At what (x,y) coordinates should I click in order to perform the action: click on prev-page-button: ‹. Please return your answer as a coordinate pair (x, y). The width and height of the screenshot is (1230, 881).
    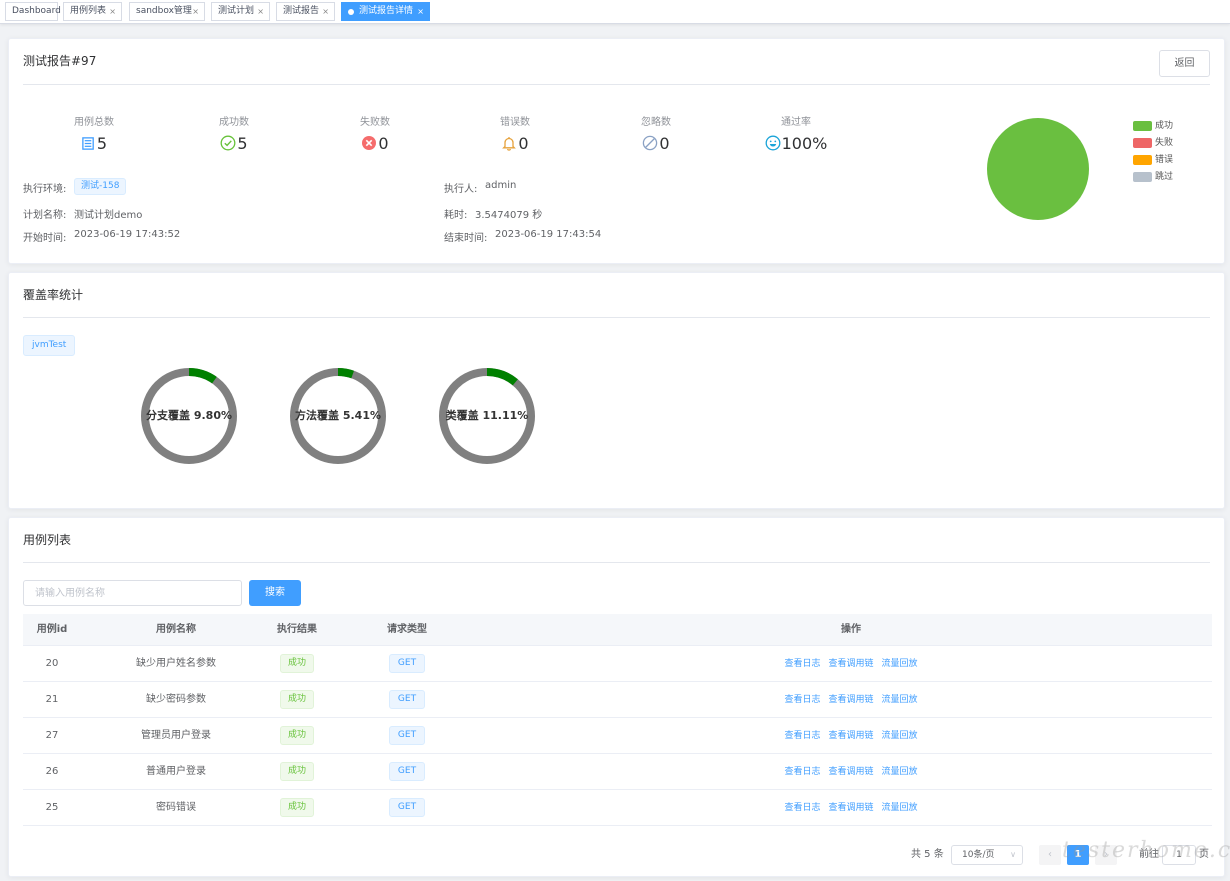
    Looking at the image, I should click on (1050, 855).